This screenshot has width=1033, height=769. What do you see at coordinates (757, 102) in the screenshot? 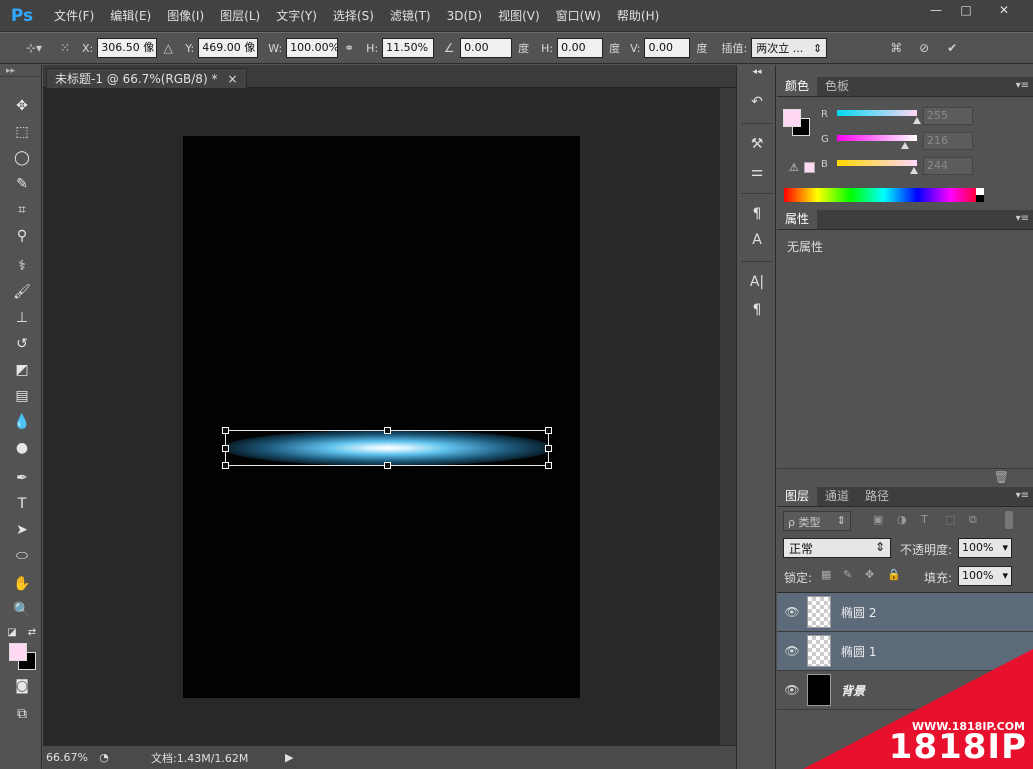
I see `history-panel-icon: ↶` at bounding box center [757, 102].